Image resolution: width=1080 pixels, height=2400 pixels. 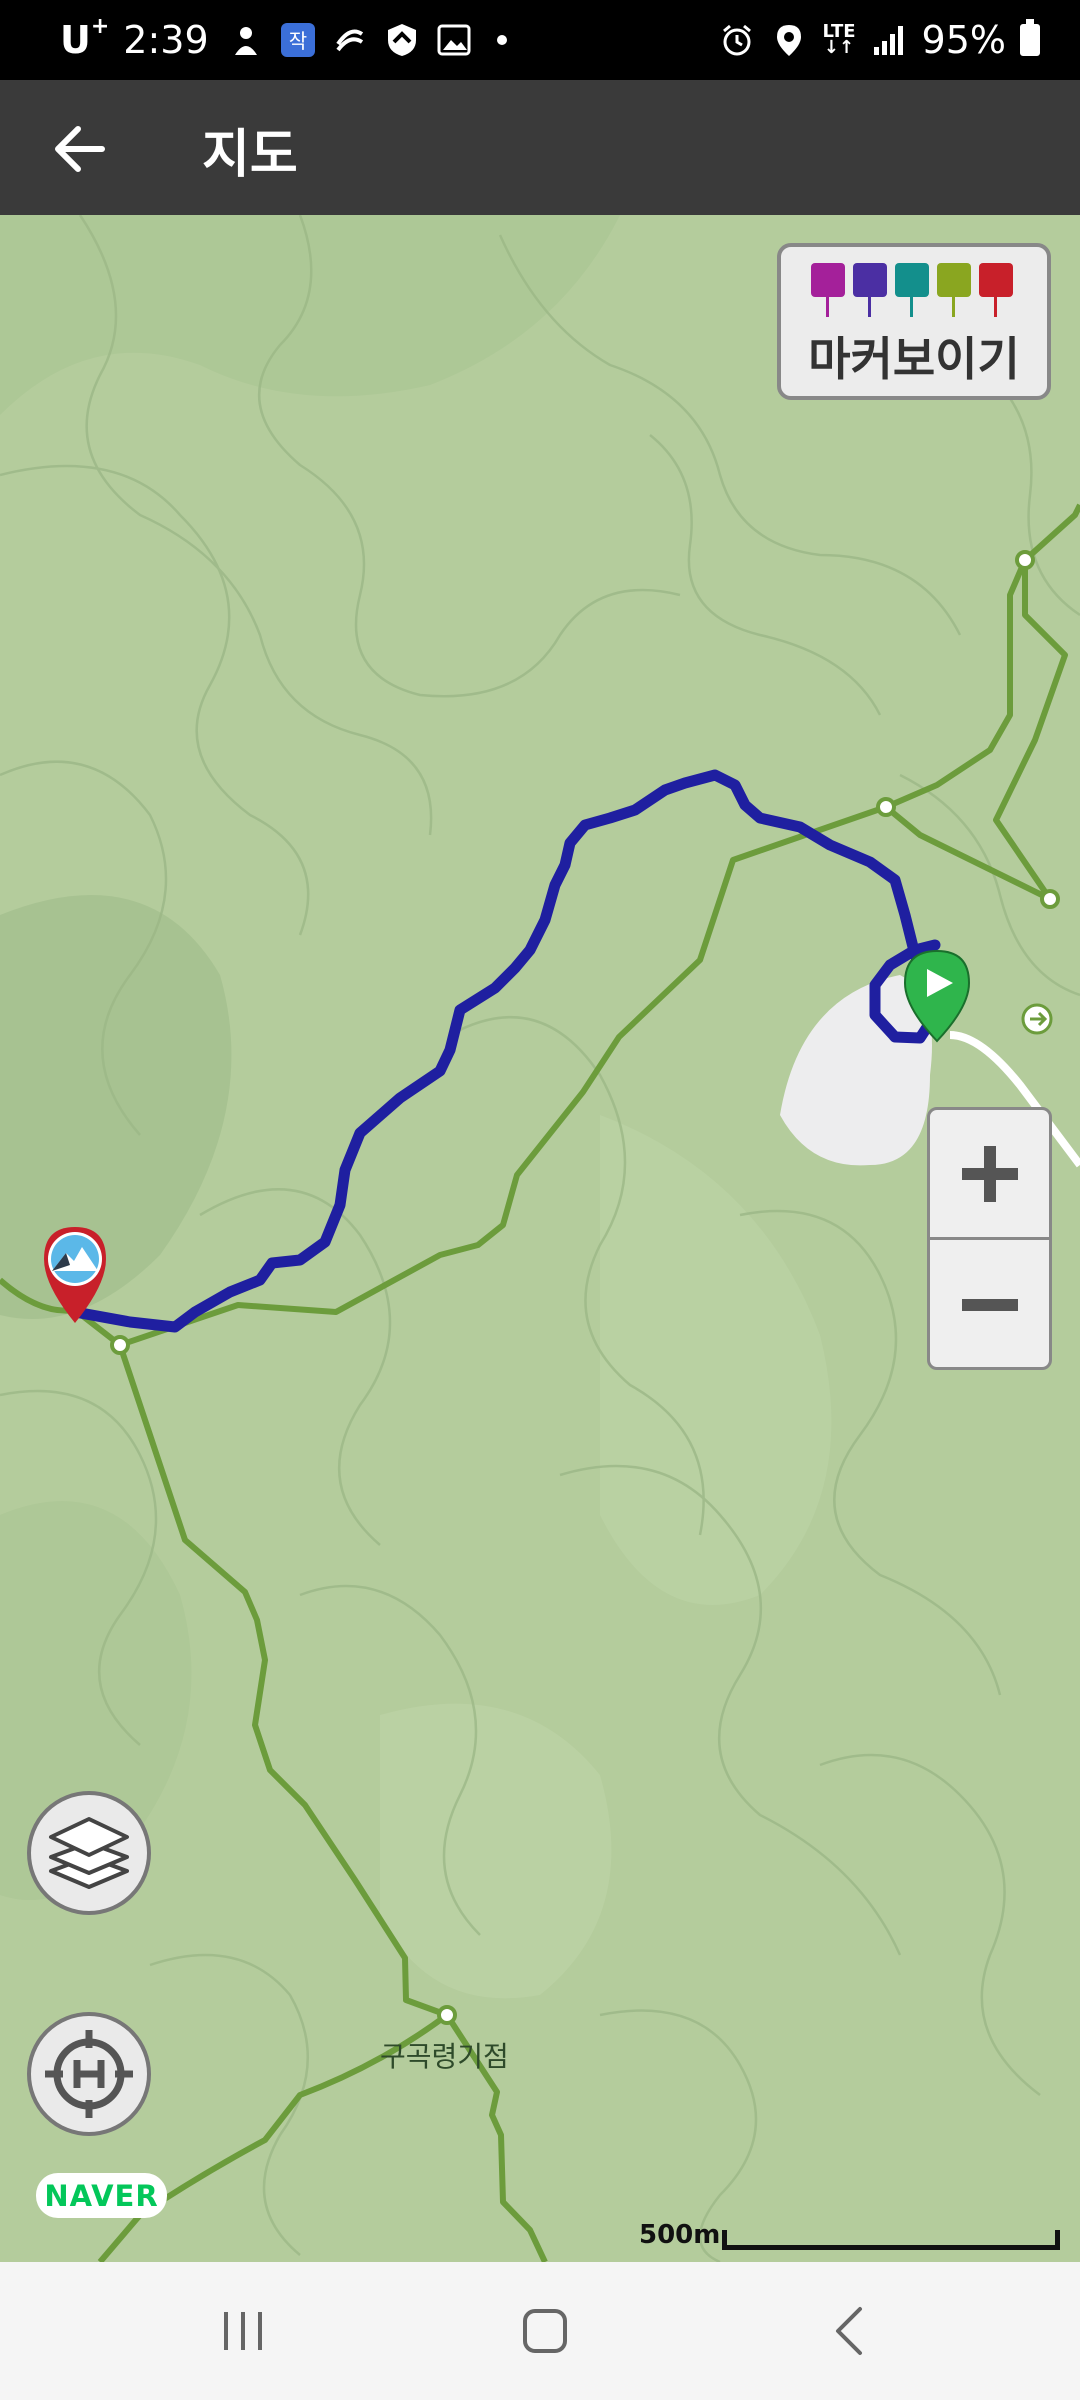 What do you see at coordinates (828, 290) in the screenshot?
I see `photo-marker-icon` at bounding box center [828, 290].